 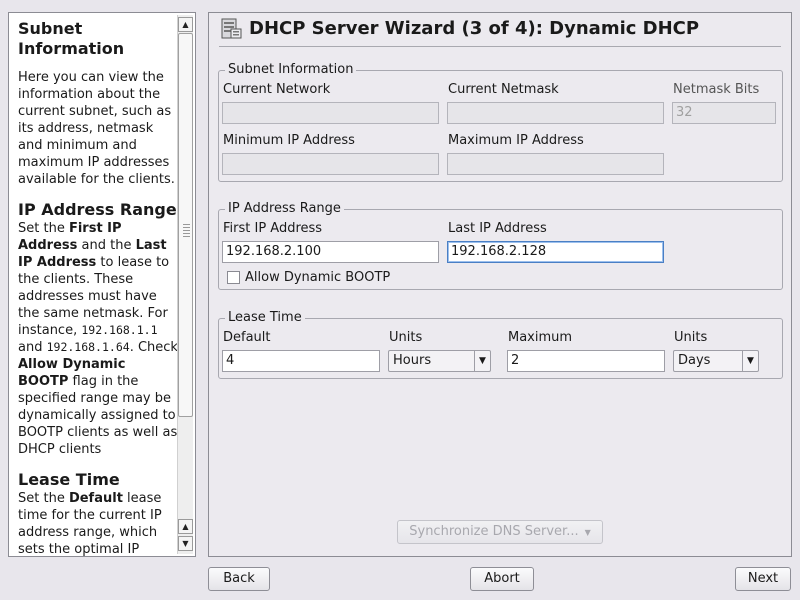 I want to click on max-ip-label: Maximum IP Address, so click(x=516, y=140).